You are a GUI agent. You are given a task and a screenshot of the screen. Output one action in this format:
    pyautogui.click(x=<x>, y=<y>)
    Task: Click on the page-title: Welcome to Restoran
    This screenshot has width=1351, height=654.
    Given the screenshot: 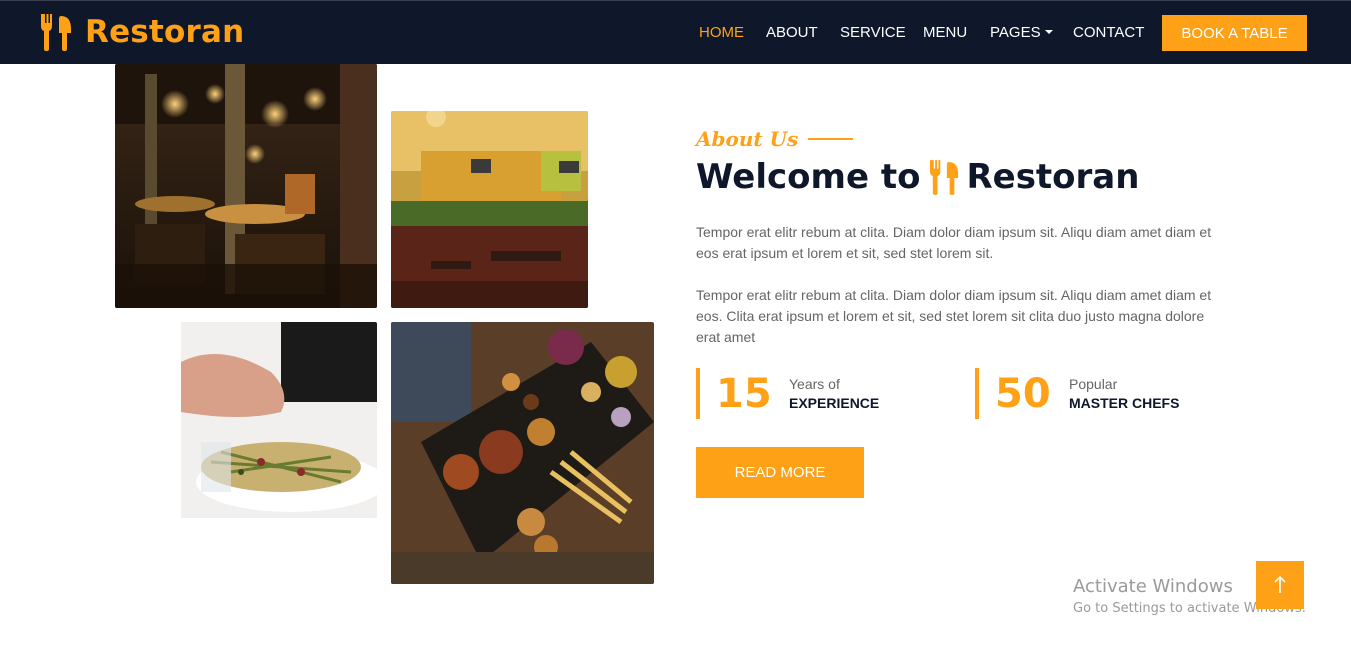 What is the action you would take?
    pyautogui.click(x=917, y=177)
    